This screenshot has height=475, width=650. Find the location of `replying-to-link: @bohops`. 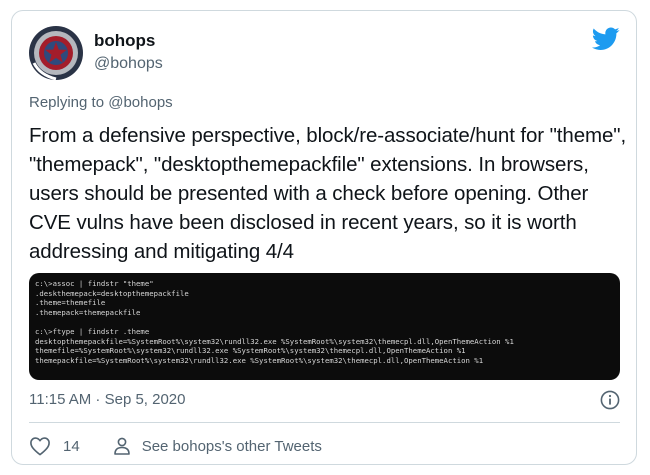

replying-to-link: @bohops is located at coordinates (140, 102).